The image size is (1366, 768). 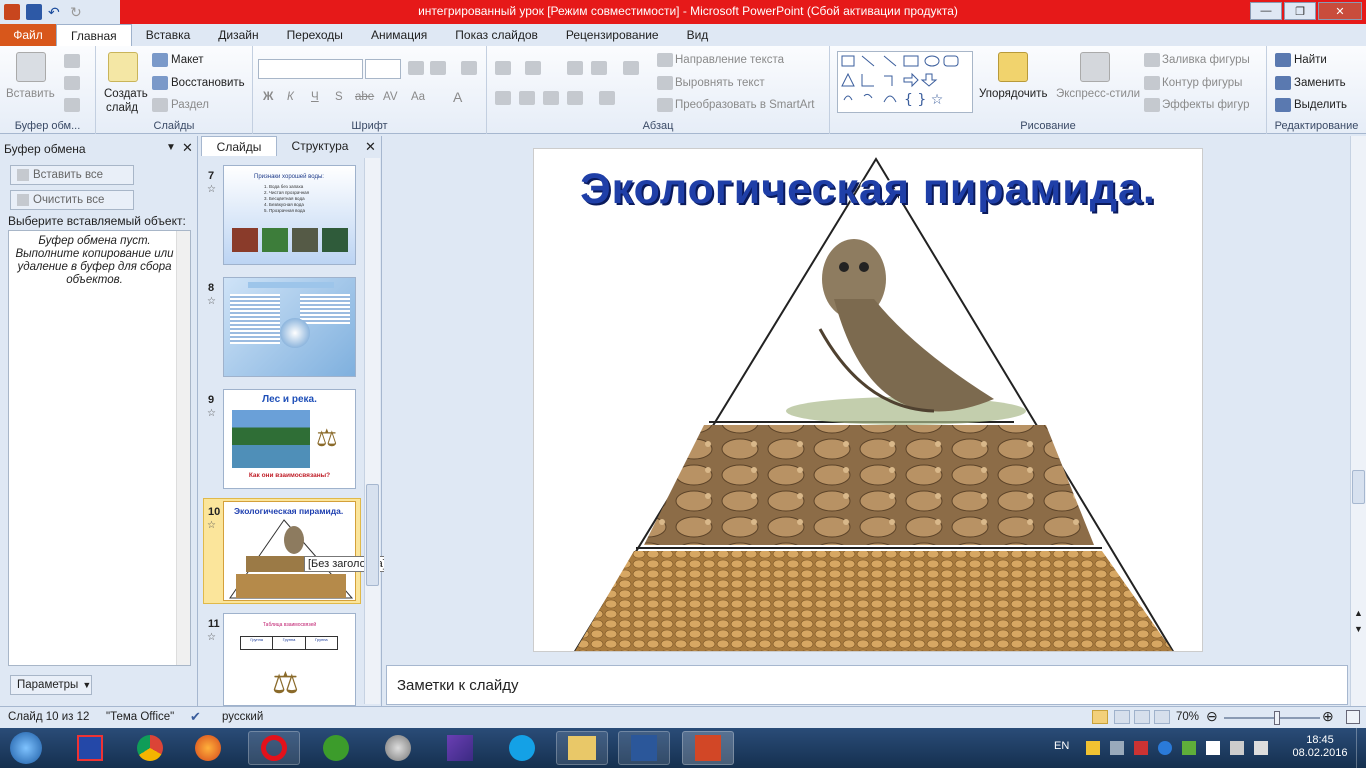 I want to click on reading-view-icon, so click(x=1142, y=717).